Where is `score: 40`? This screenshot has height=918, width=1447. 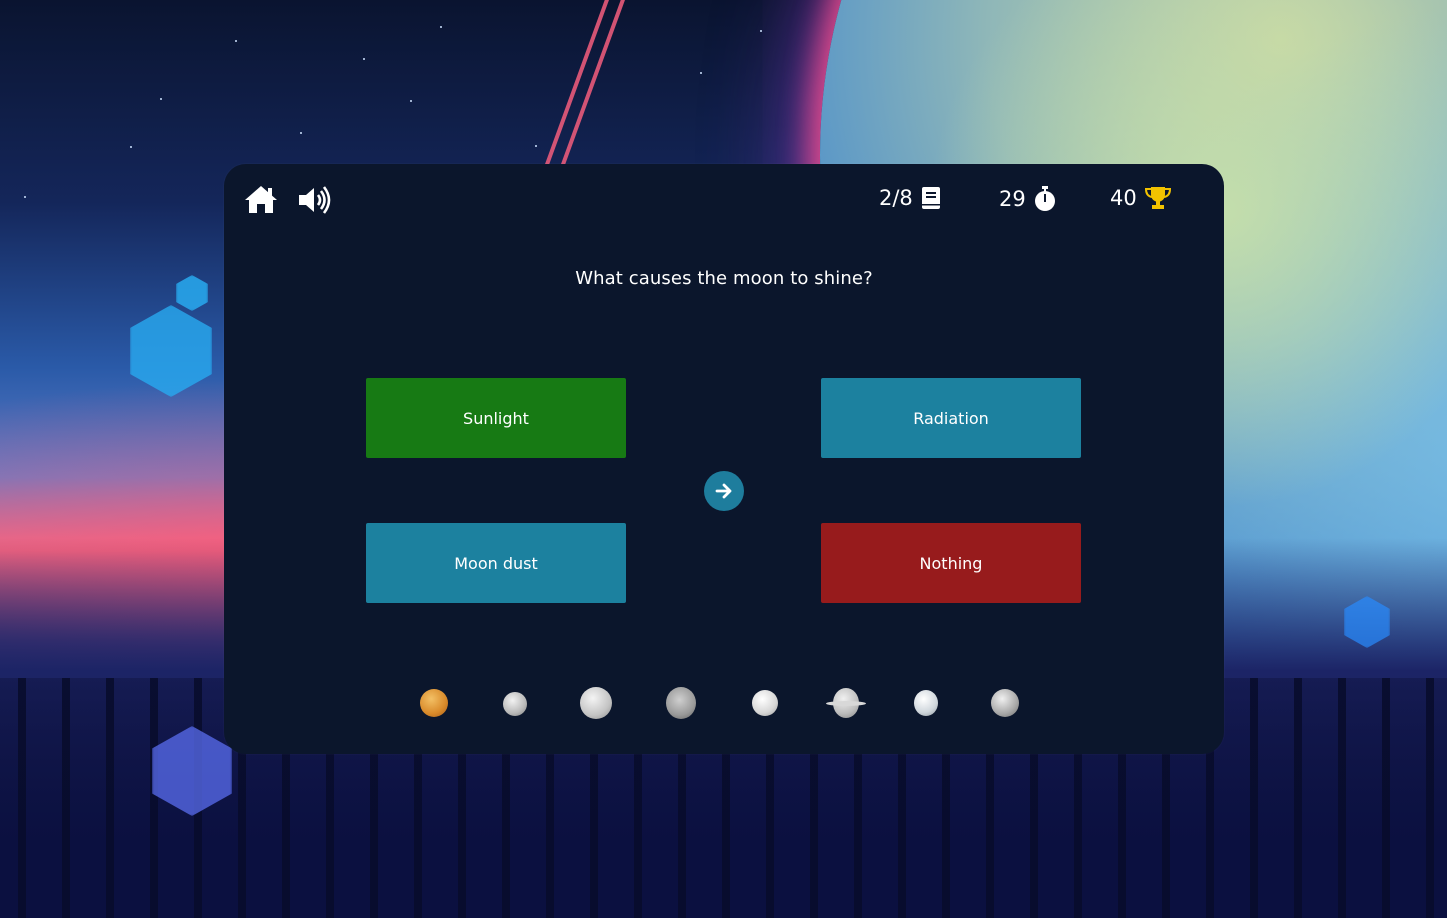 score: 40 is located at coordinates (1140, 198).